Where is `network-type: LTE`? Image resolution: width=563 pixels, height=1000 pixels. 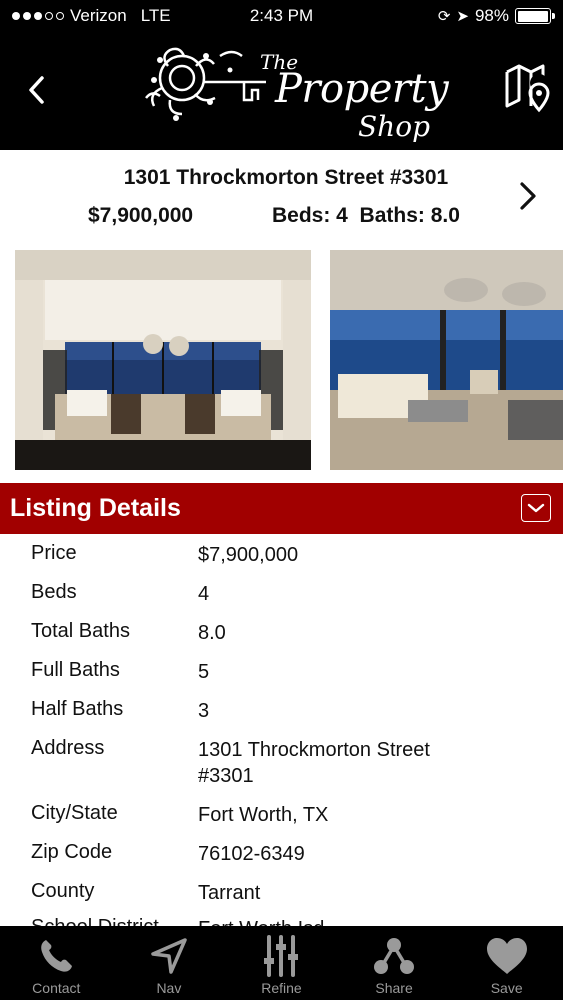 network-type: LTE is located at coordinates (155, 15).